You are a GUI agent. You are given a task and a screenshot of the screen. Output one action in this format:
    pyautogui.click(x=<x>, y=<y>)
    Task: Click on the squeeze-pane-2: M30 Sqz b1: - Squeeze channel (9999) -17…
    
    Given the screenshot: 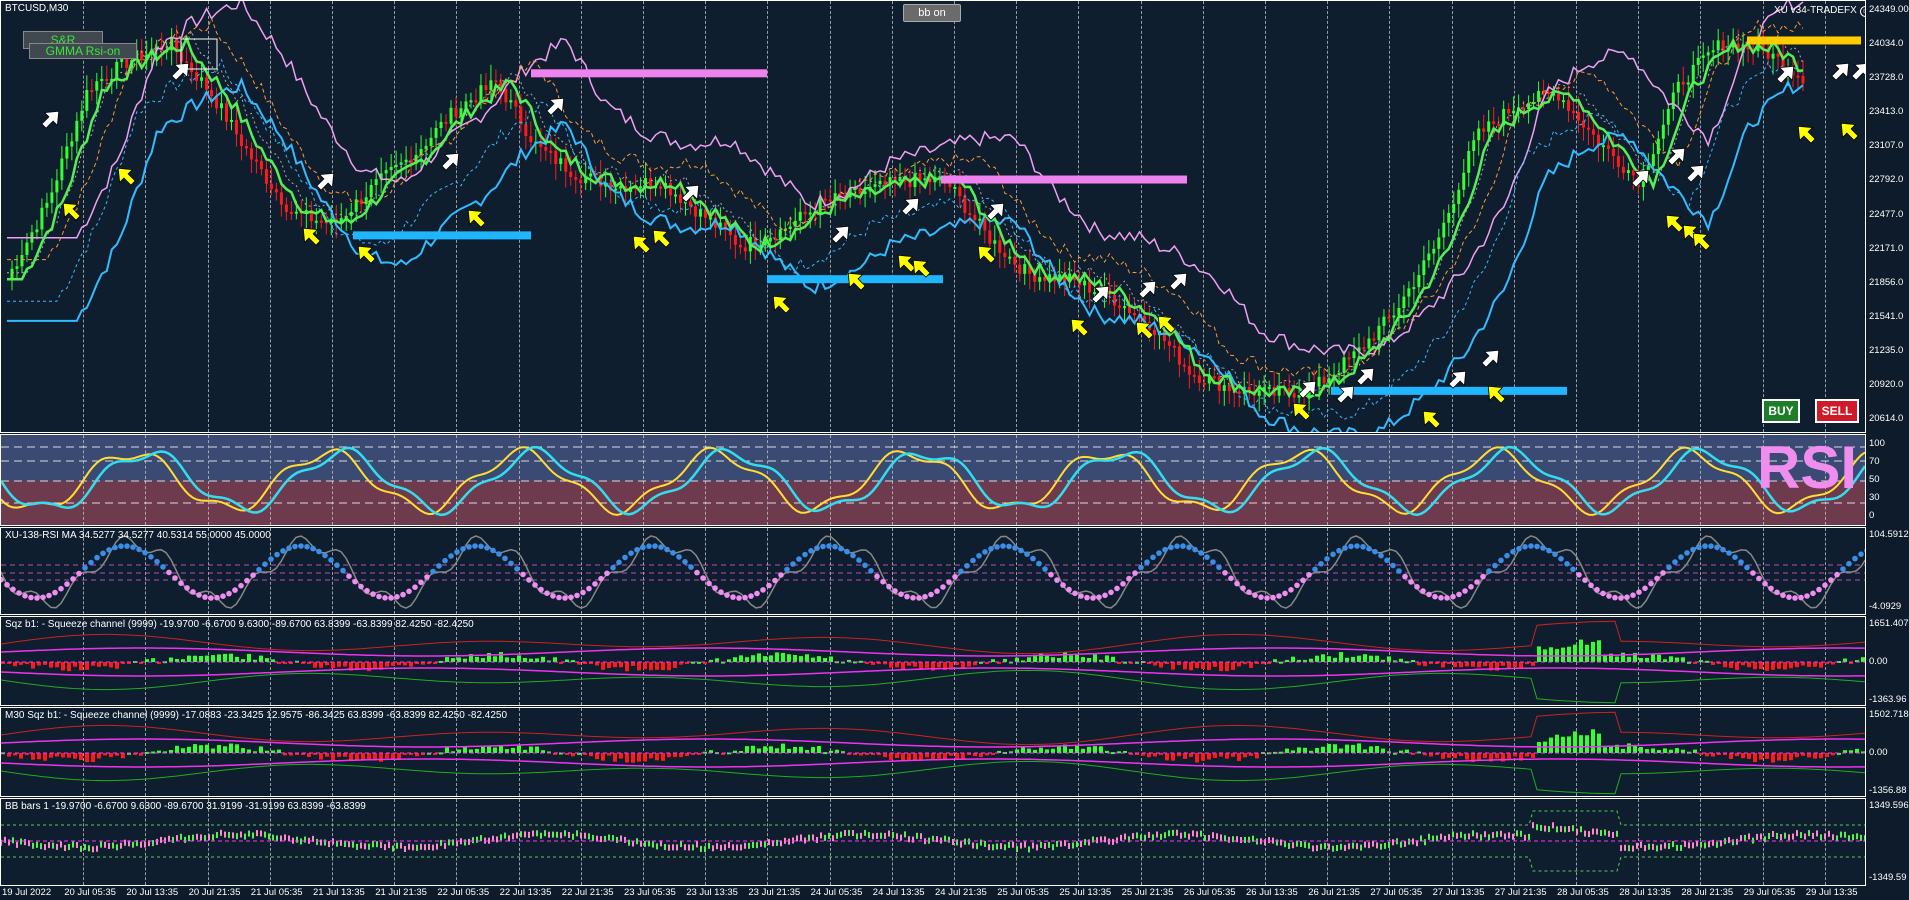 What is the action you would take?
    pyautogui.click(x=933, y=752)
    